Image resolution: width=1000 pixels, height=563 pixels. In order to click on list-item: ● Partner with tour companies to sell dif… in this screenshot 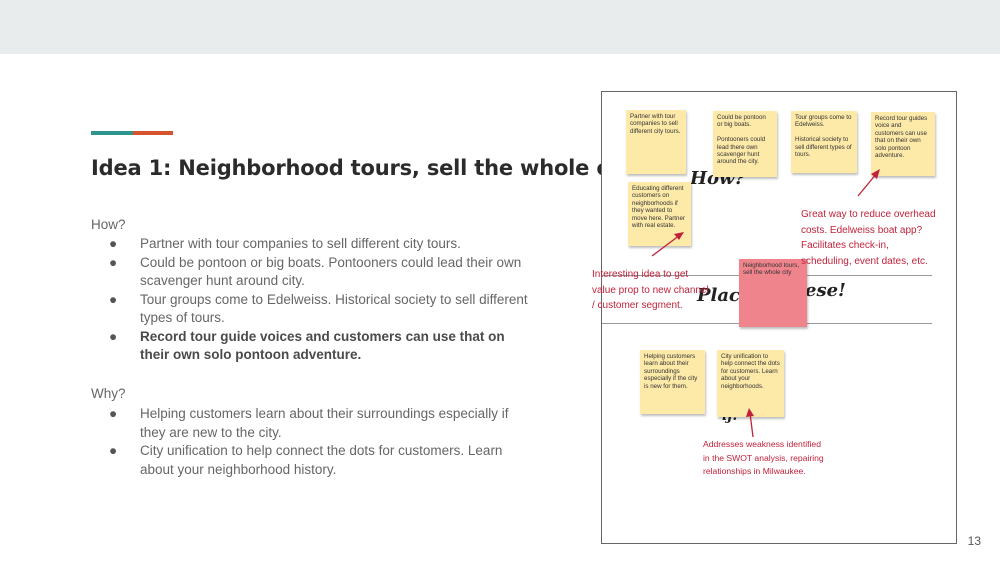, I will do `click(311, 244)`.